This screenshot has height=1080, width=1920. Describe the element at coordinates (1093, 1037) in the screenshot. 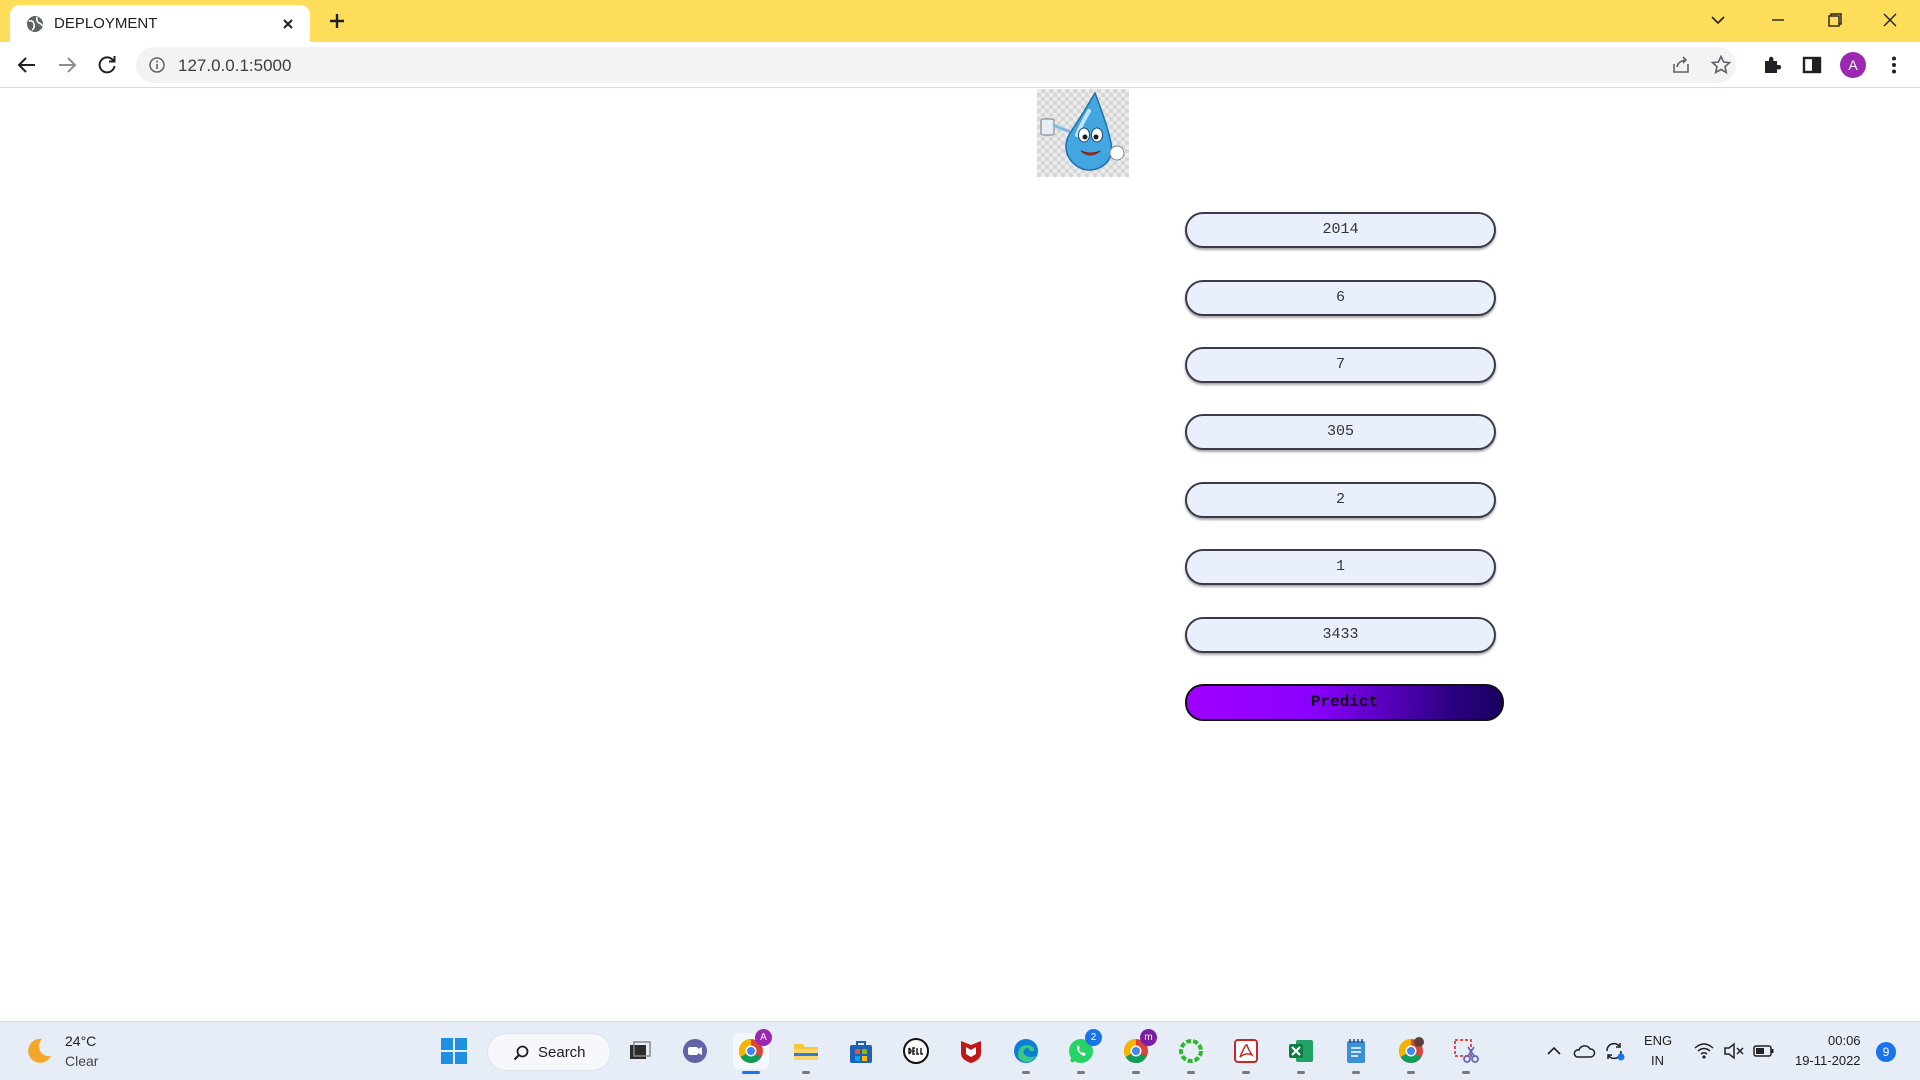

I see `whatsapp-badge: 2` at that location.